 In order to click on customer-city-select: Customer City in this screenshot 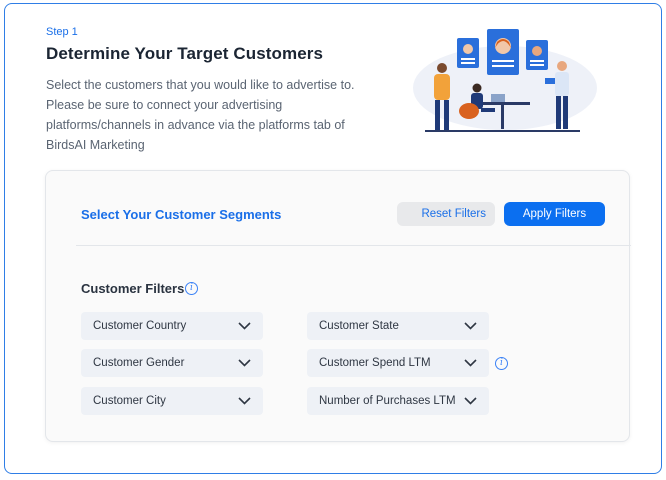, I will do `click(172, 401)`.